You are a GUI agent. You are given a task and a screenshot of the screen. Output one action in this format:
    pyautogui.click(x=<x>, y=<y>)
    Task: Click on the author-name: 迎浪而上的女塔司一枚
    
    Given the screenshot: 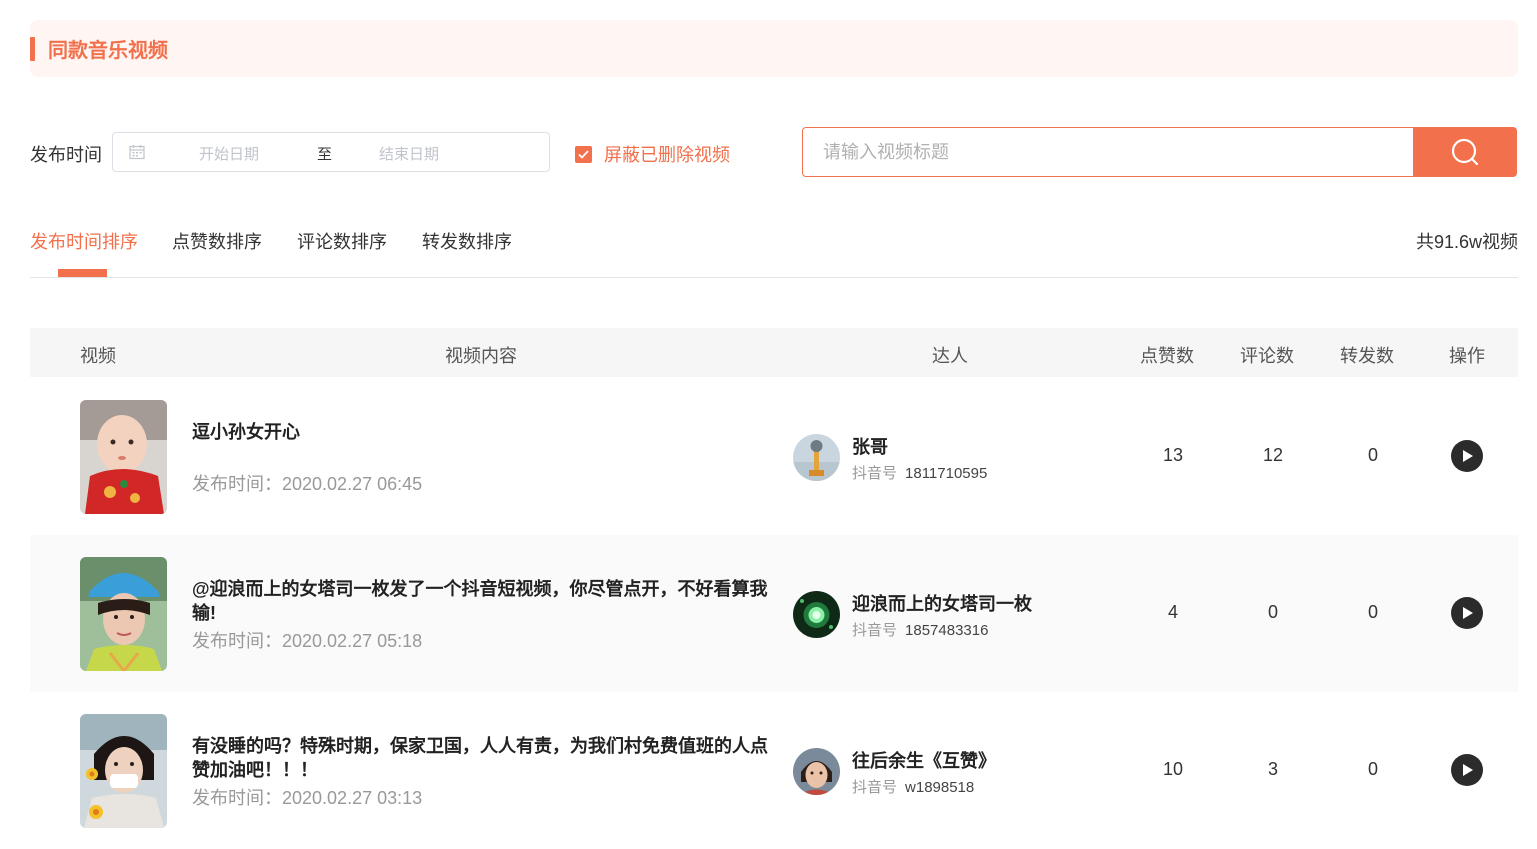 What is the action you would take?
    pyautogui.click(x=942, y=603)
    